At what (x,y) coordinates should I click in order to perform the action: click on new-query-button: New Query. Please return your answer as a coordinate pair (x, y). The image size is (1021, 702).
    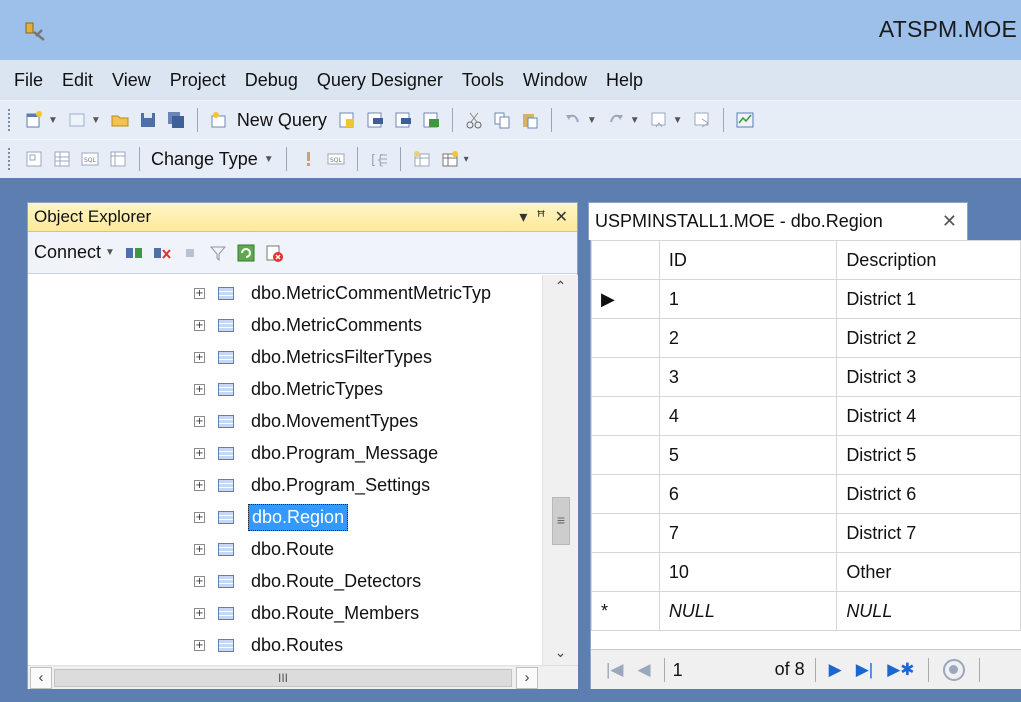
    Looking at the image, I should click on (282, 120).